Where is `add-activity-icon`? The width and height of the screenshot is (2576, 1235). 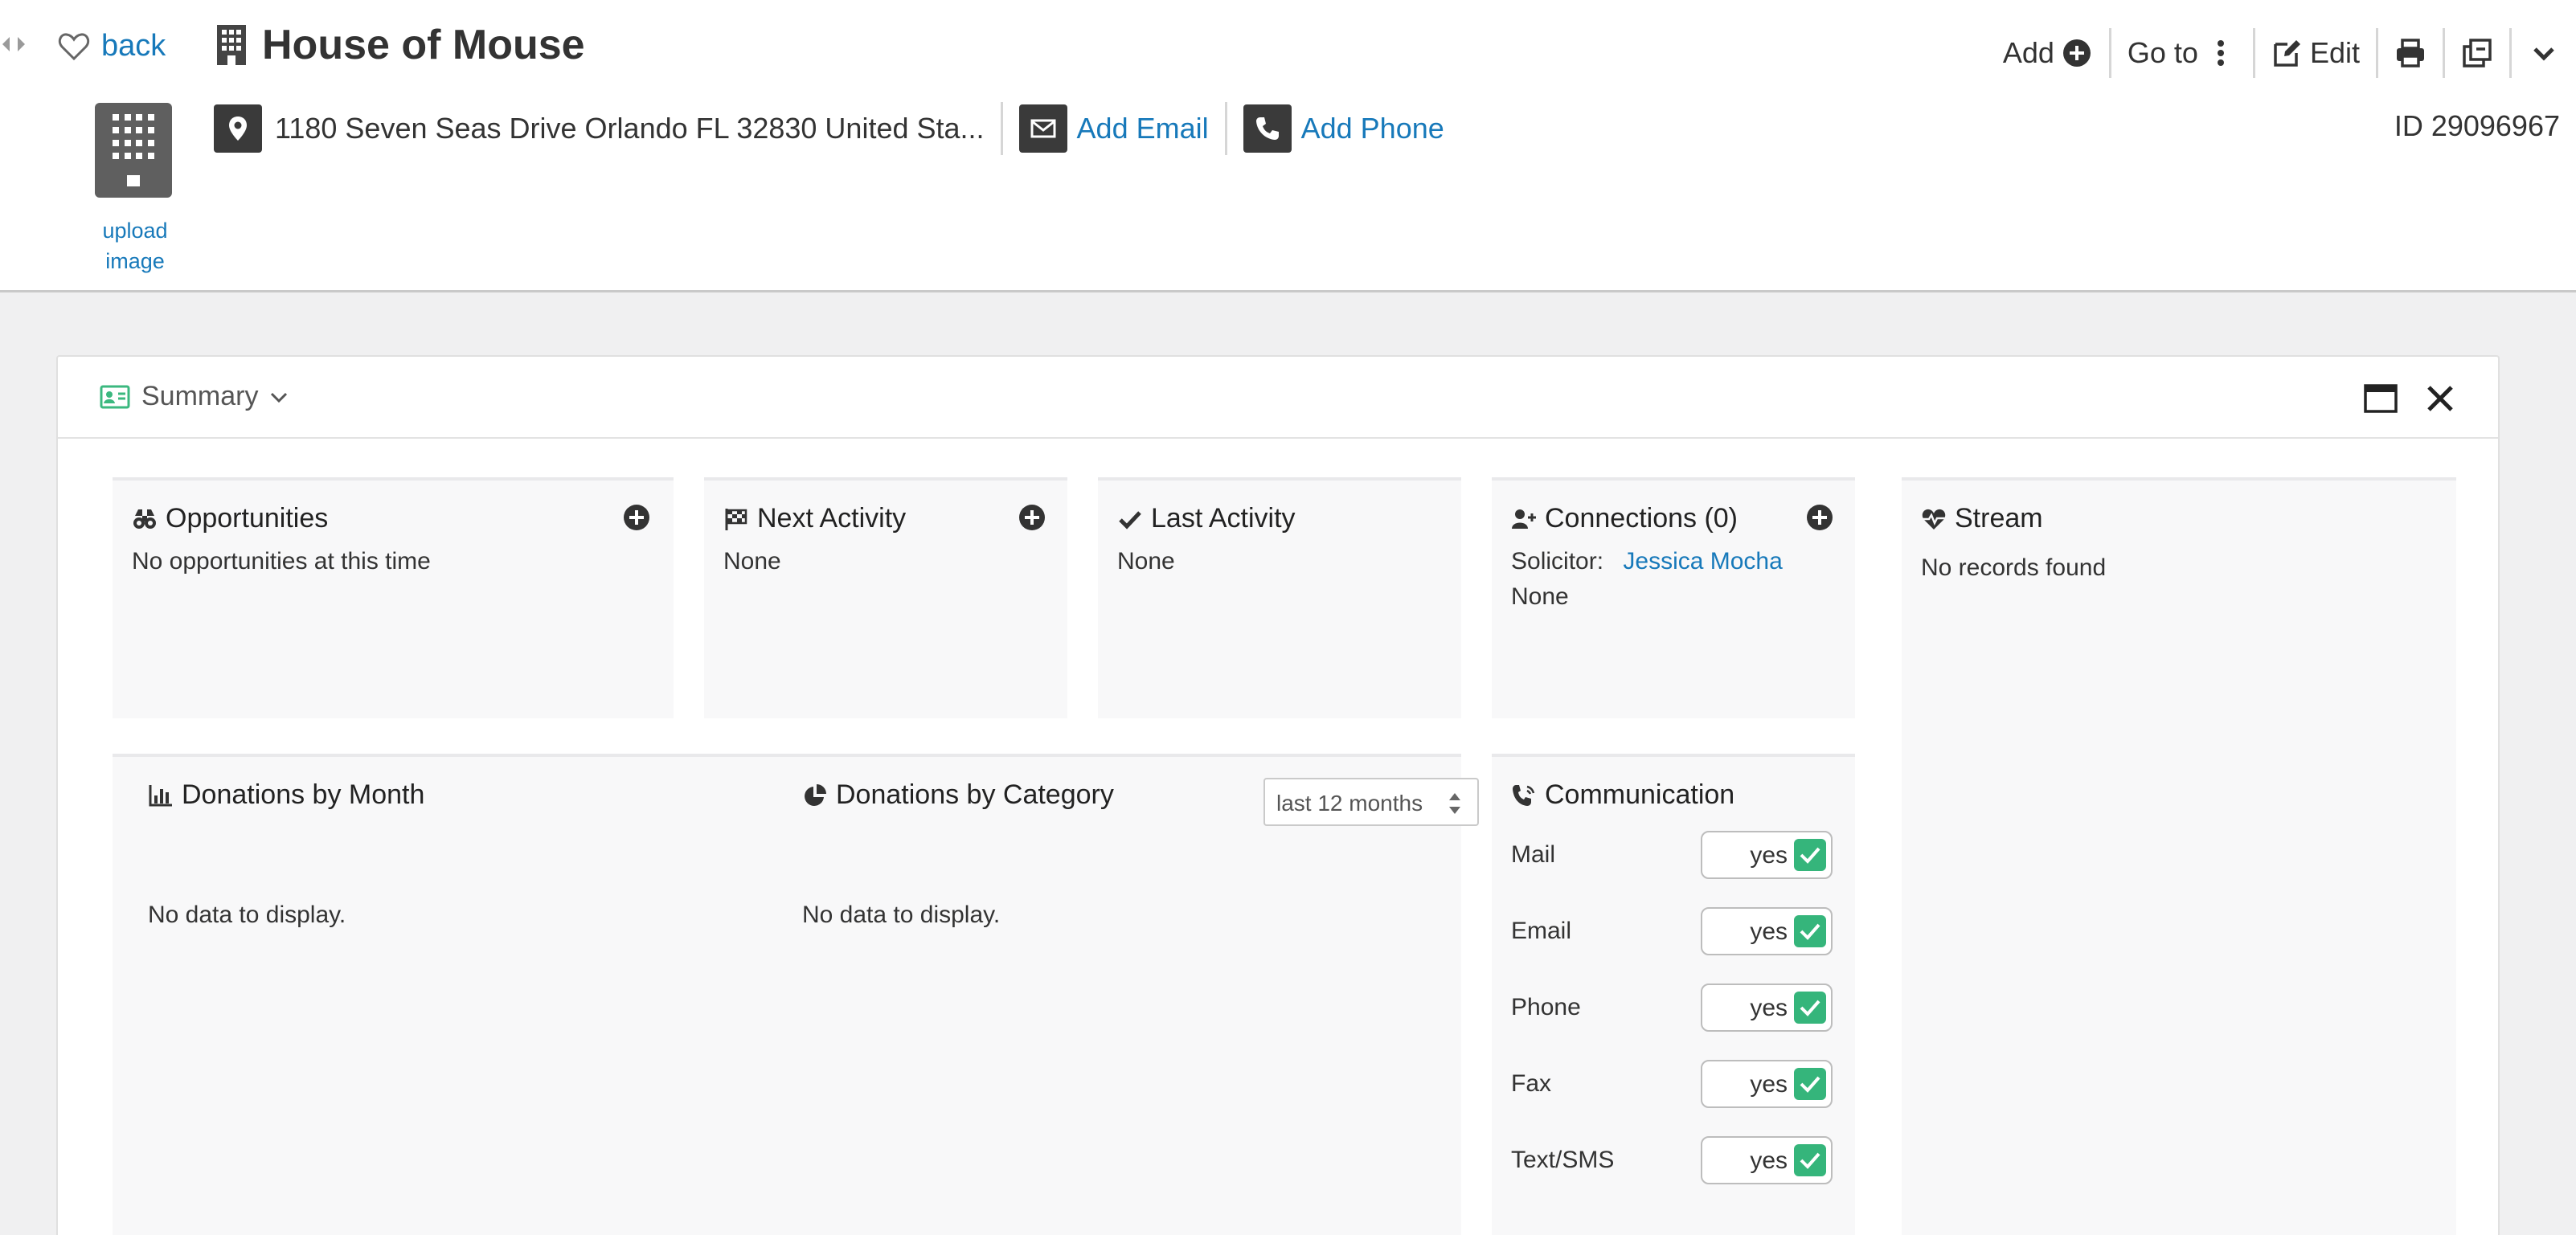 add-activity-icon is located at coordinates (1032, 517).